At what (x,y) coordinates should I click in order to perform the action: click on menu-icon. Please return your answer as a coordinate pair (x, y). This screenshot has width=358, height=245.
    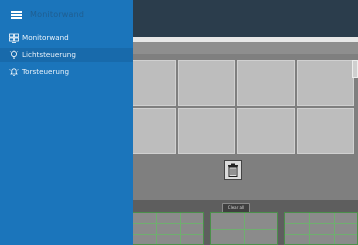
    Looking at the image, I should click on (16, 15).